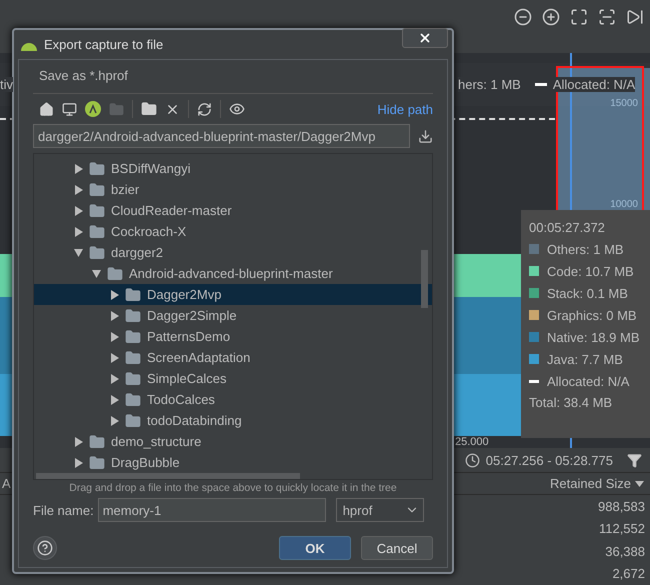 This screenshot has height=585, width=650. What do you see at coordinates (639, 483) in the screenshot?
I see `sort-descending-icon` at bounding box center [639, 483].